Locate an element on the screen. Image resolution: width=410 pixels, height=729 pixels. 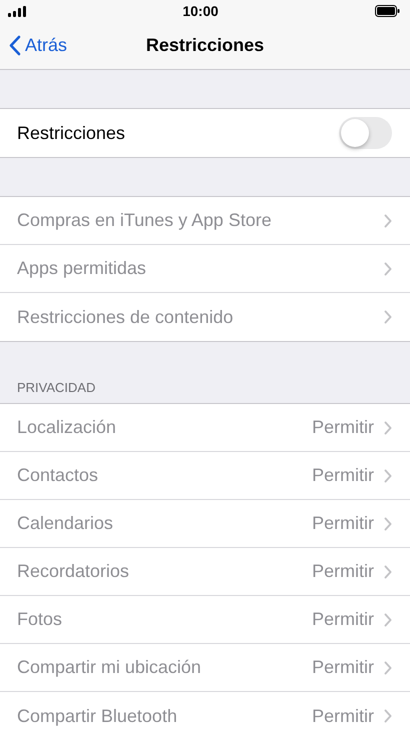
row-label: Recordatorios is located at coordinates (73, 571).